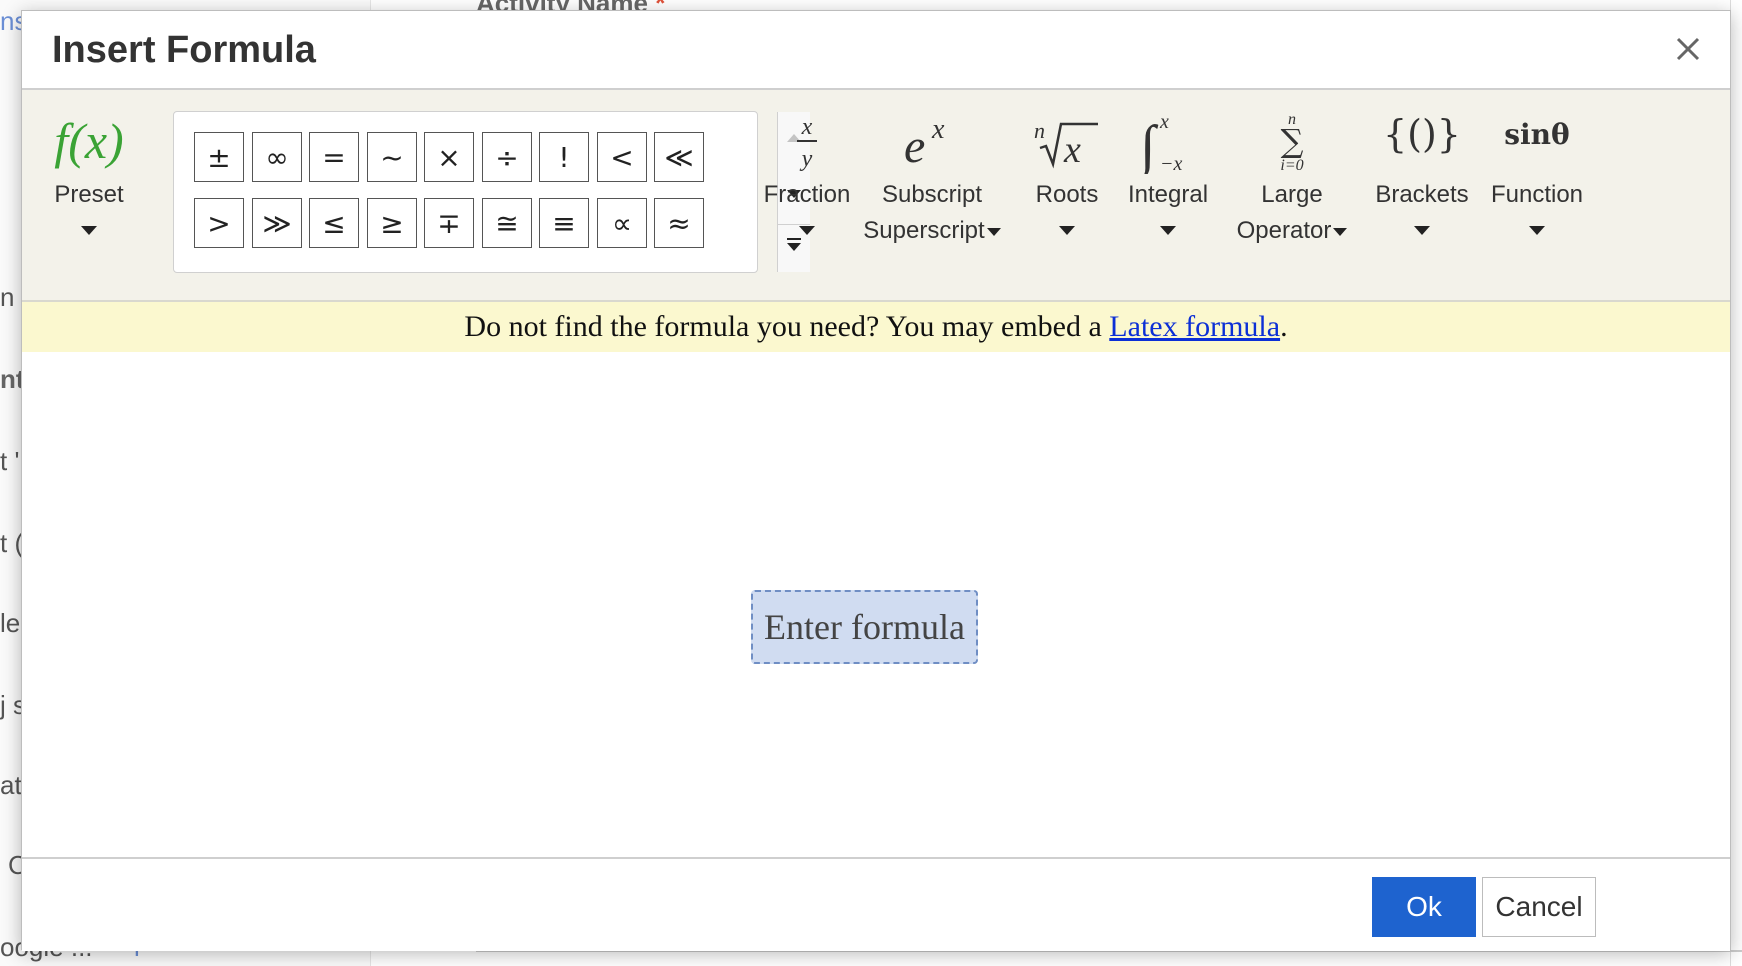  I want to click on hint-suffix: ., so click(1284, 326).